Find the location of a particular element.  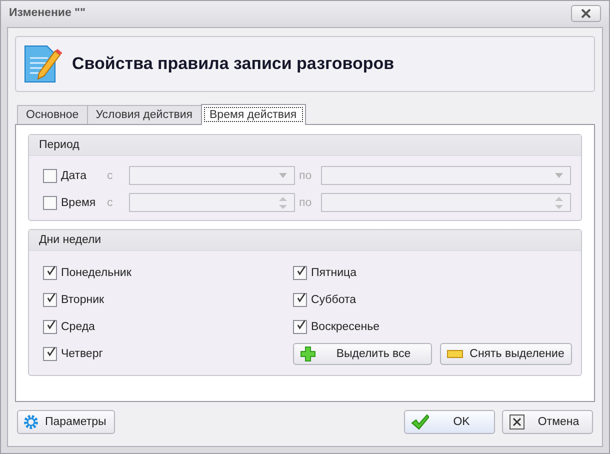

window-title: Изменение "" is located at coordinates (47, 13).